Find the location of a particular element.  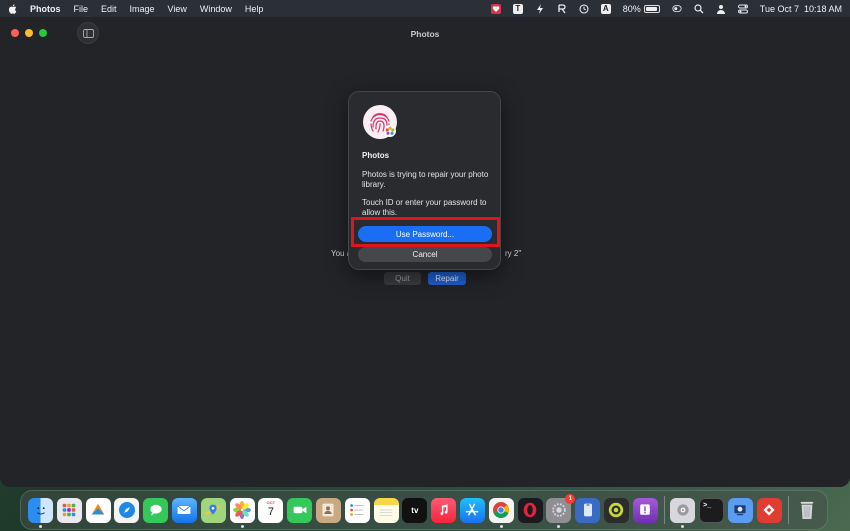

dock-notchmeister is located at coordinates (588, 510).